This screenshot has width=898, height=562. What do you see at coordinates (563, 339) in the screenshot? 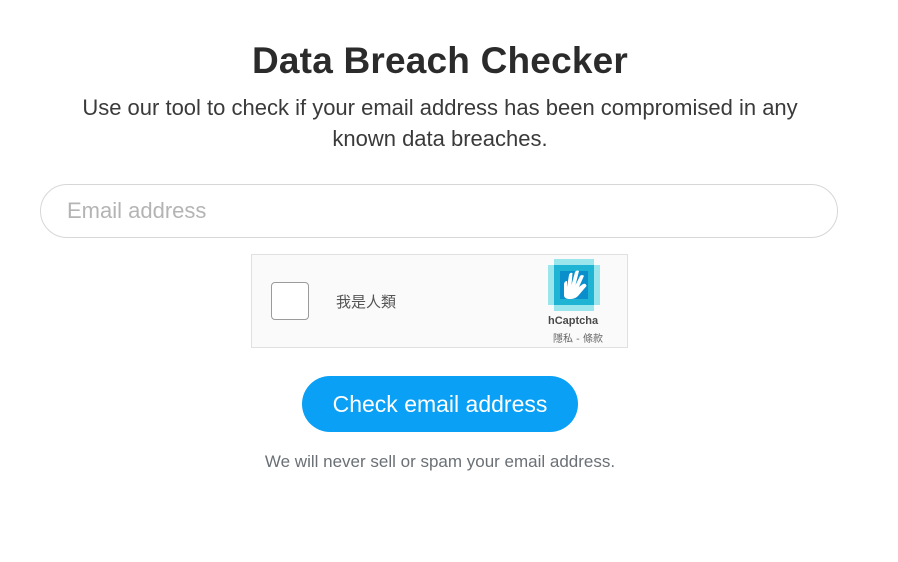
I see `captcha-privacy-link: 隱私` at bounding box center [563, 339].